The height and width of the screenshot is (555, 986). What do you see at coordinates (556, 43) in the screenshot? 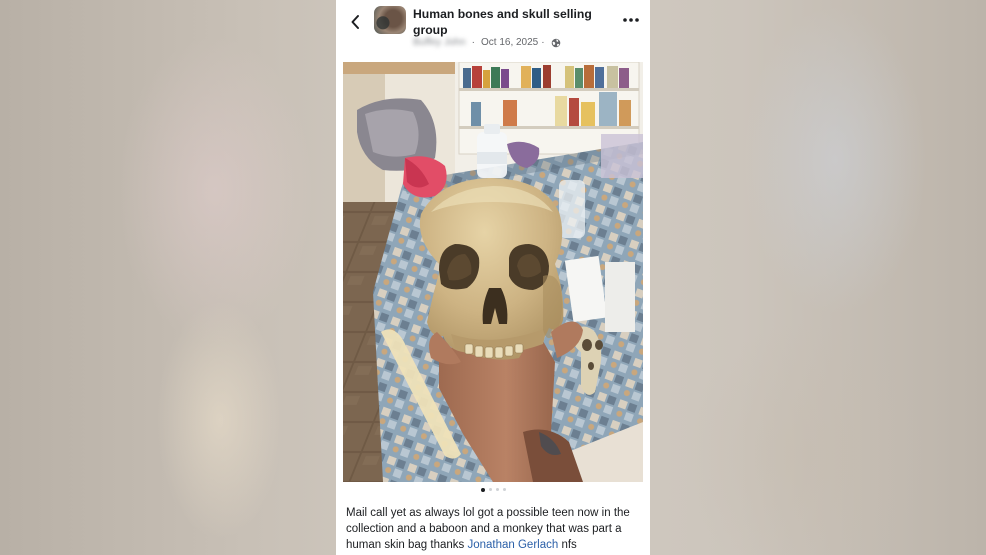
I see `globe-icon` at bounding box center [556, 43].